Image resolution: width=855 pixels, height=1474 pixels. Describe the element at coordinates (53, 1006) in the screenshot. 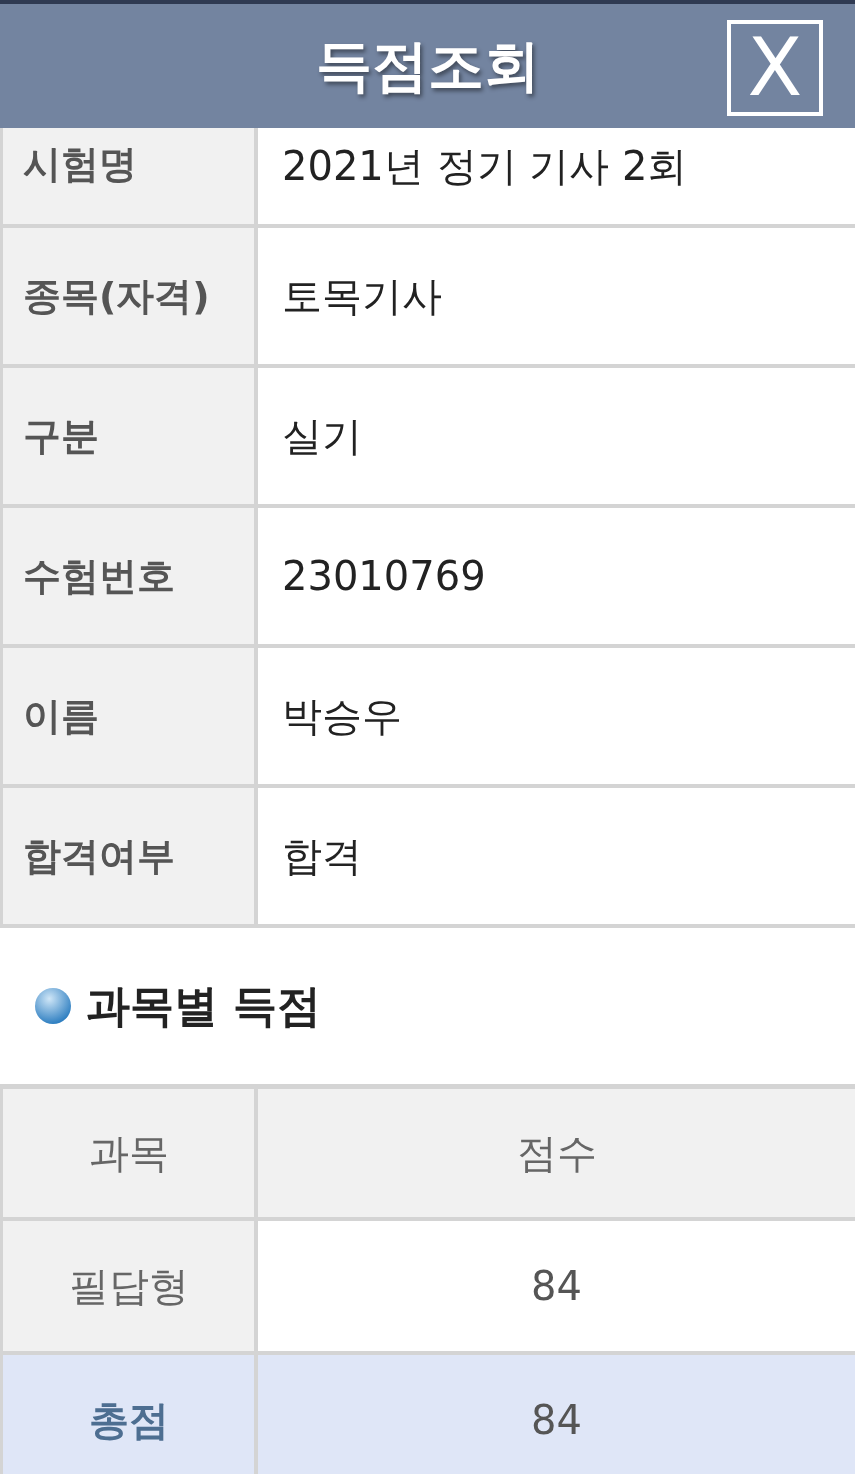

I see `bullet-icon` at that location.